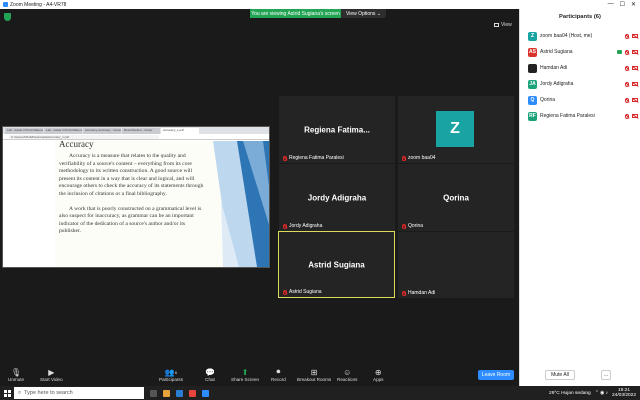  What do you see at coordinates (314, 375) in the screenshot?
I see `breakout-rooms-button: ⊞ Breakout Rooms` at bounding box center [314, 375].